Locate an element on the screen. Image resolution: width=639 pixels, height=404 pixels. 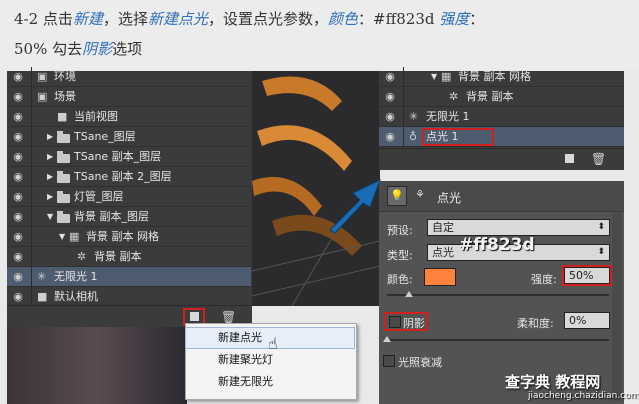
softness-slider is located at coordinates (498, 340).